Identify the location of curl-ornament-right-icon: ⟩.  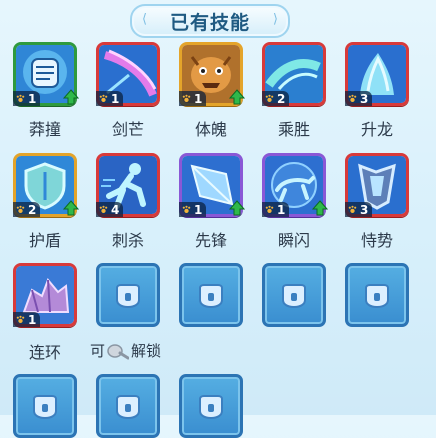
(275, 19).